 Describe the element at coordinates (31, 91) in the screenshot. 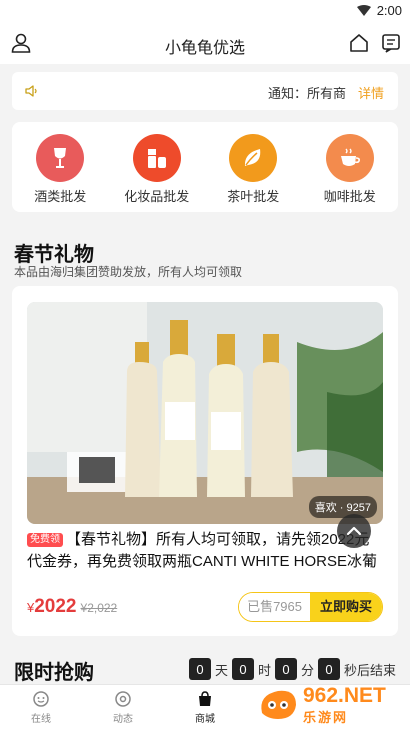

I see `speaker-icon` at that location.